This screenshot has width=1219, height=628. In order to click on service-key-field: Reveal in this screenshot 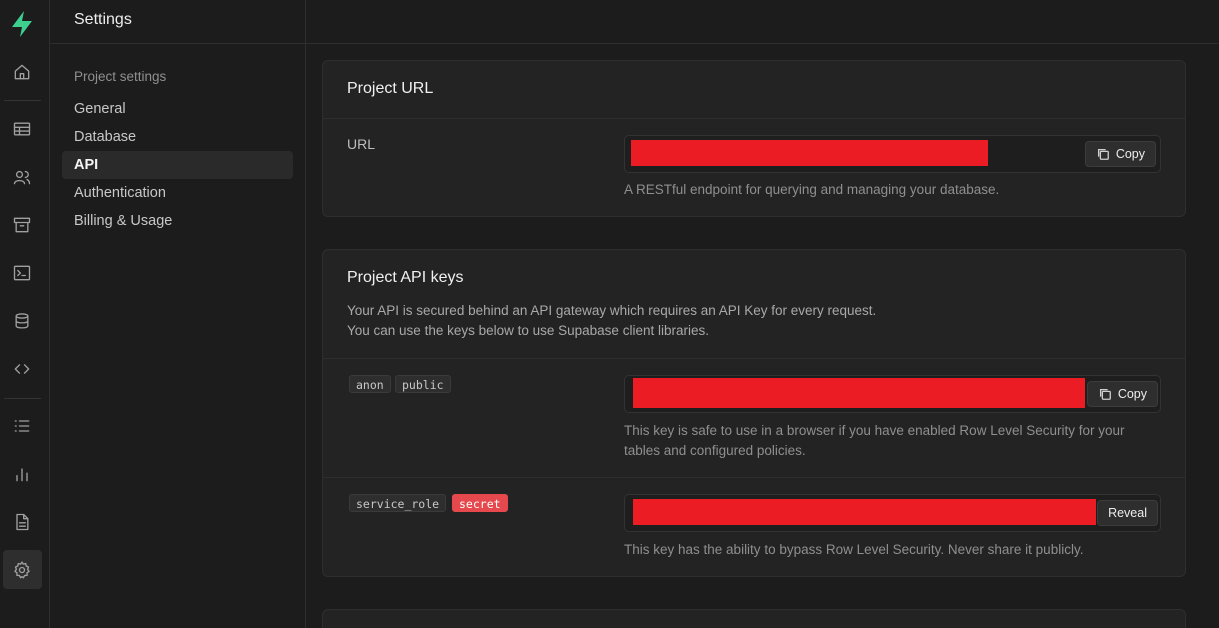, I will do `click(892, 513)`.